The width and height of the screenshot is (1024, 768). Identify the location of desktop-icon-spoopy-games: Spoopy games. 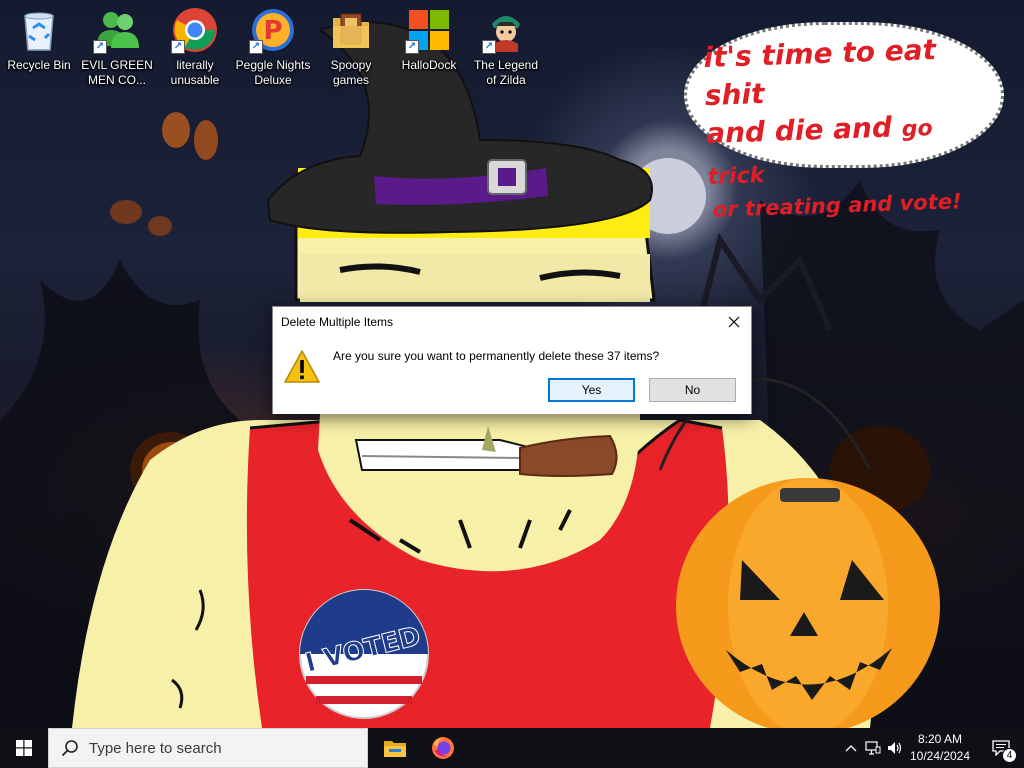
(351, 48).